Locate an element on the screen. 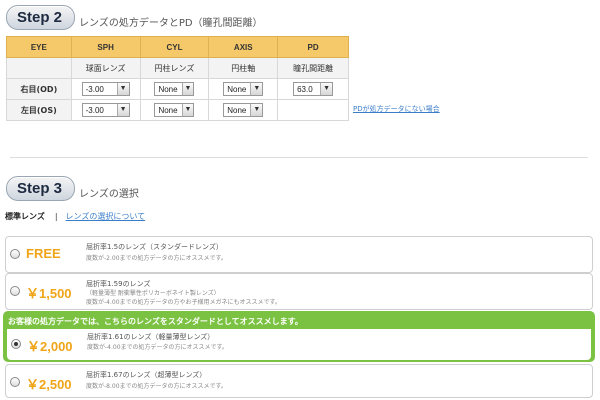 The height and width of the screenshot is (400, 600). step3-badge: Step 3 is located at coordinates (41, 188).